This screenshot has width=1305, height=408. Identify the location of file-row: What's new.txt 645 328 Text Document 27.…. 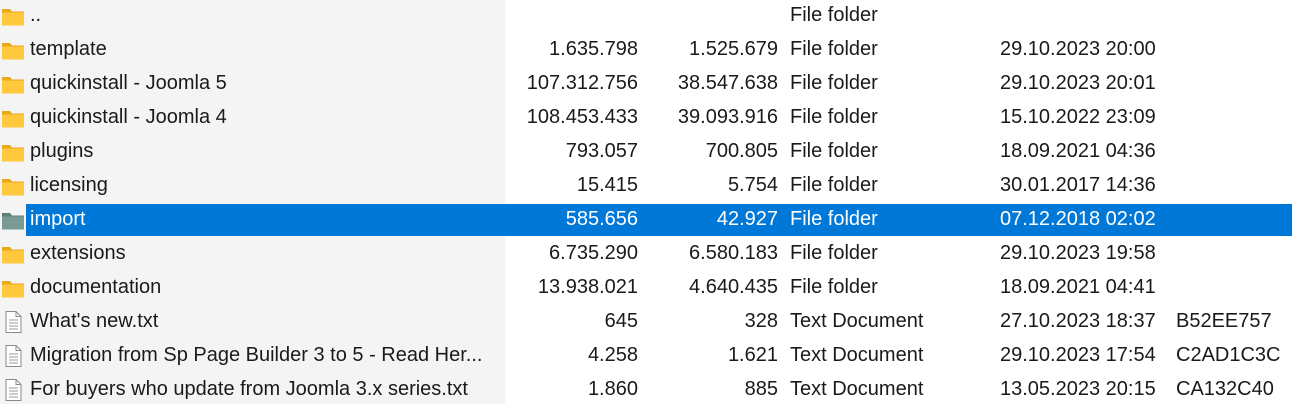
(646, 323).